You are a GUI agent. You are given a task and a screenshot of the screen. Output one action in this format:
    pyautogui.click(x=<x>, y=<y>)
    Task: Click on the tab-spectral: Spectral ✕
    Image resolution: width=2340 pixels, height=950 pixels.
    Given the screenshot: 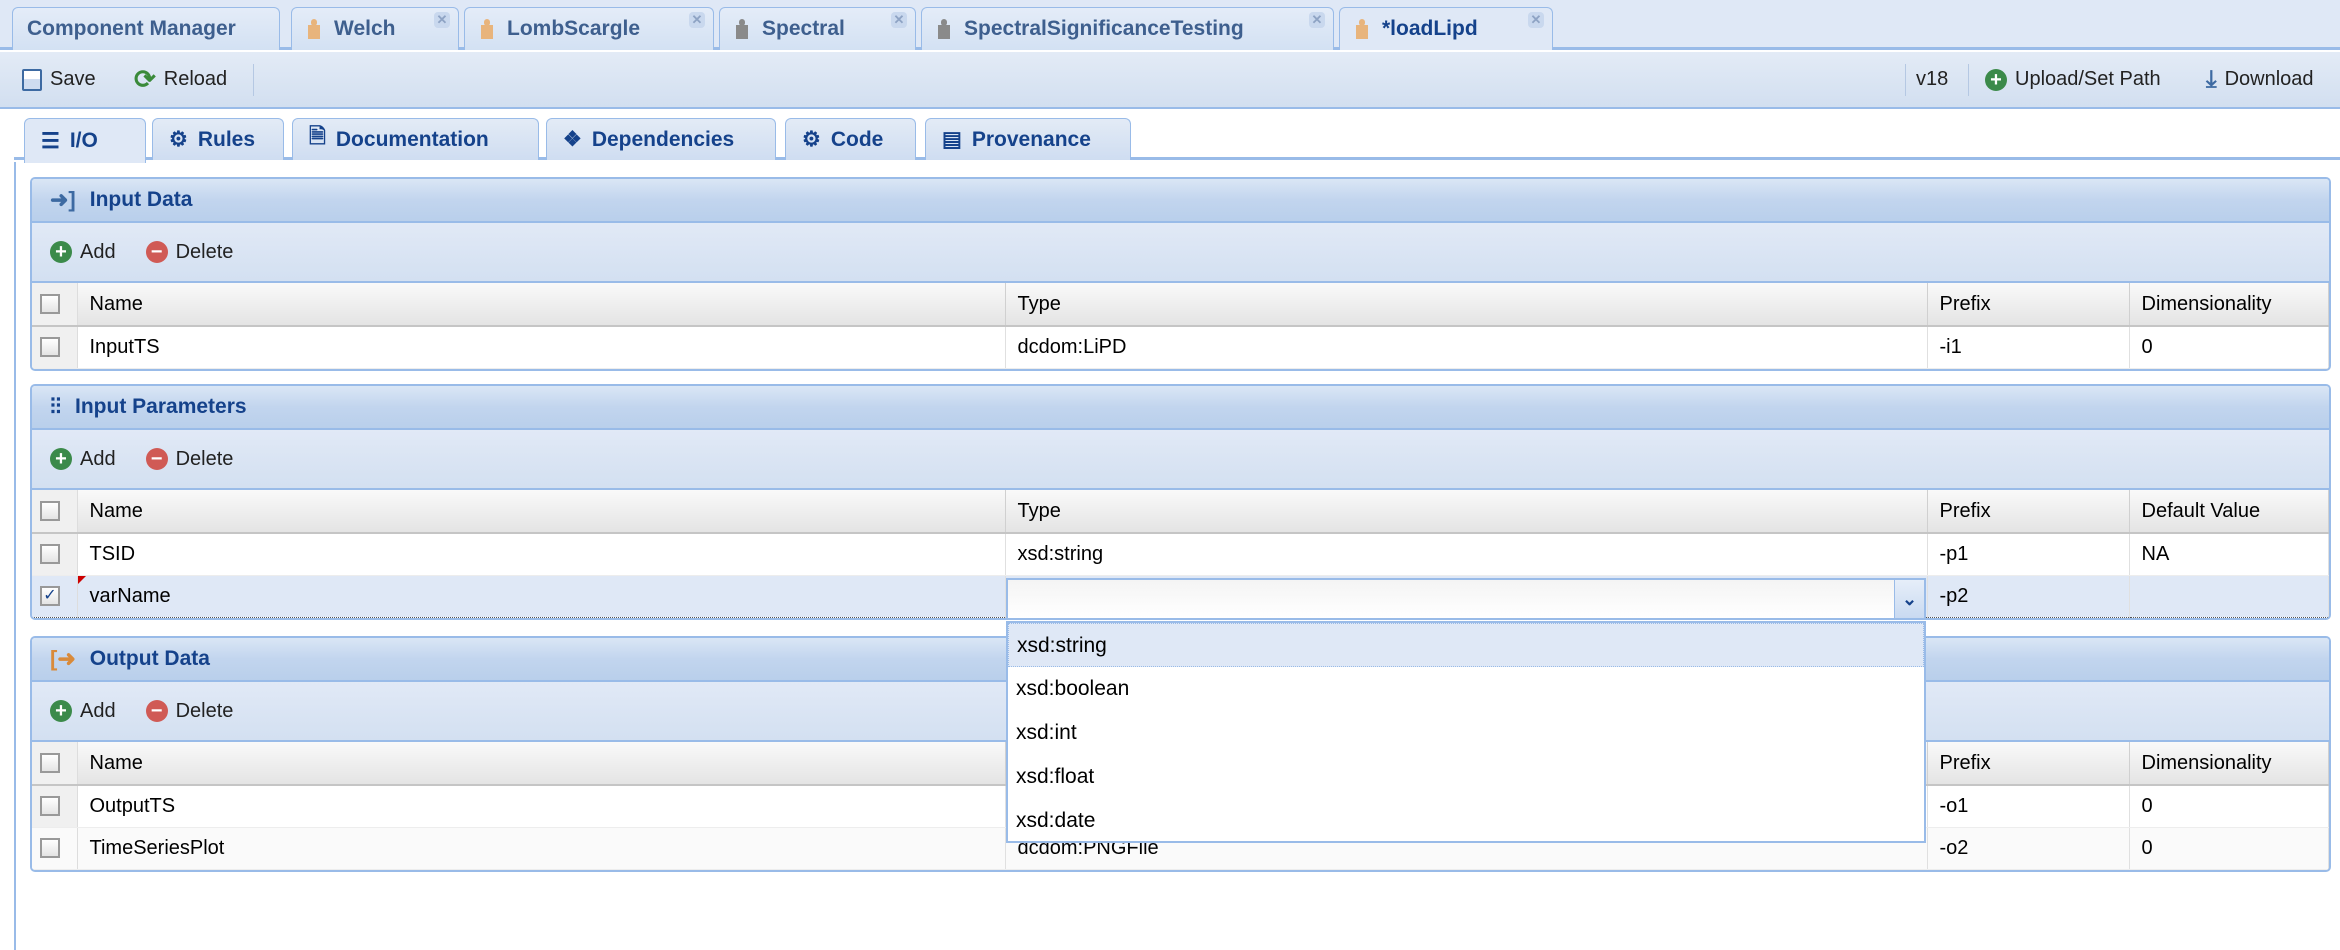 What is the action you would take?
    pyautogui.click(x=817, y=28)
    